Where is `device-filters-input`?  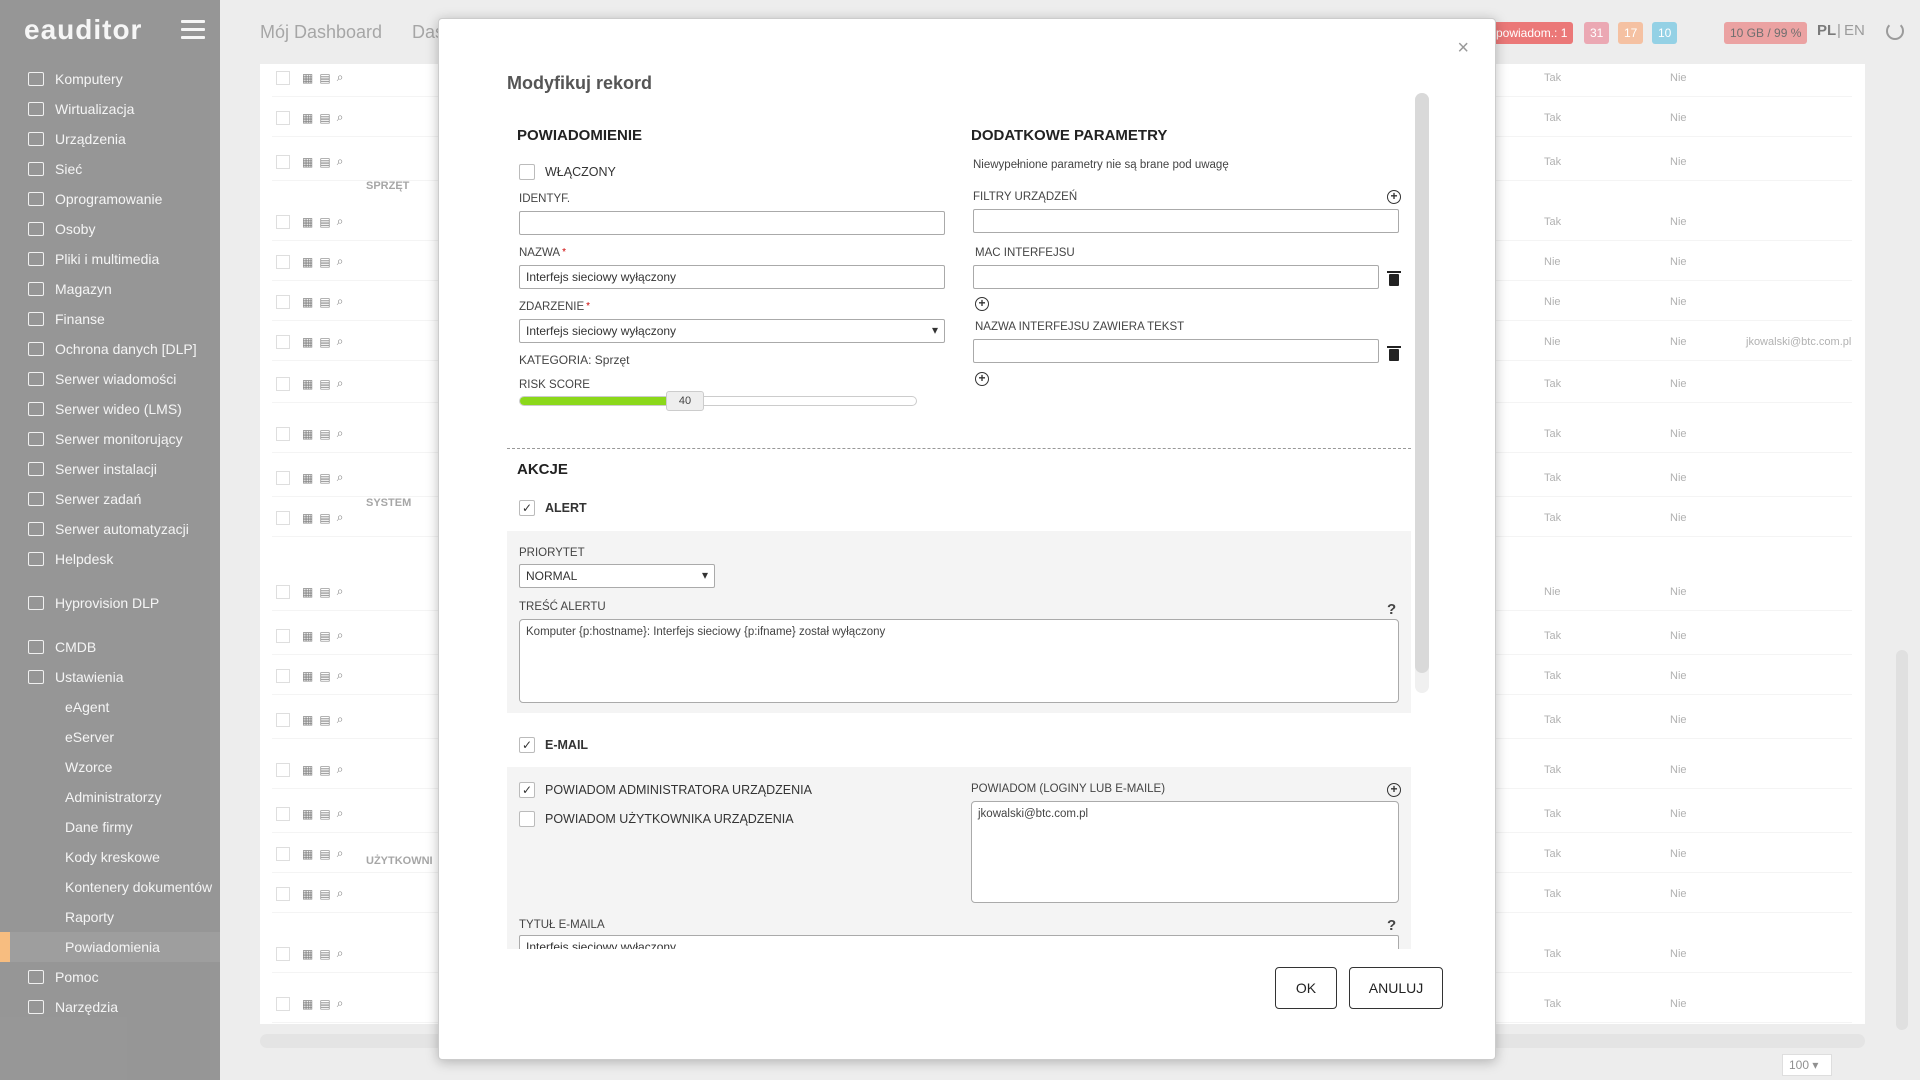
device-filters-input is located at coordinates (1186, 221).